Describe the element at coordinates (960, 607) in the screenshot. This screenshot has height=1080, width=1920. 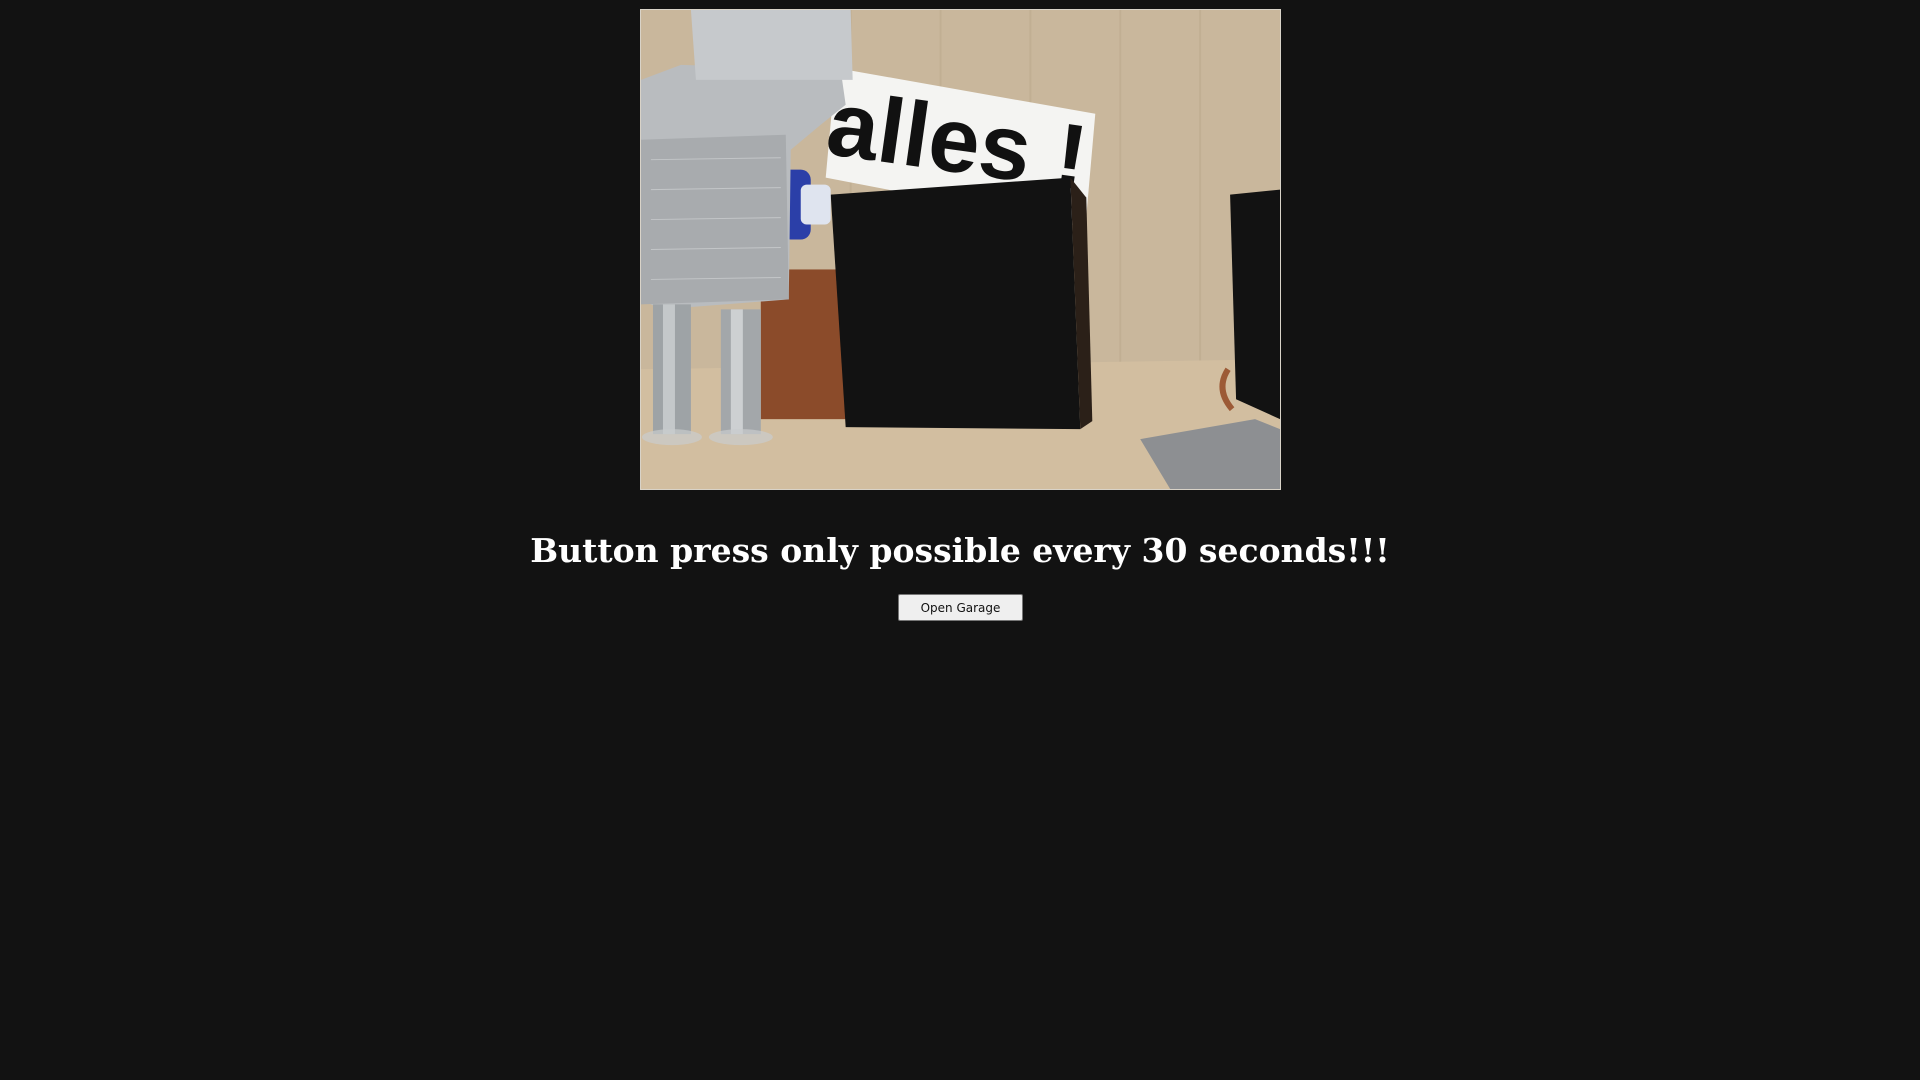
I see `open-garage-button: Open Garage` at that location.